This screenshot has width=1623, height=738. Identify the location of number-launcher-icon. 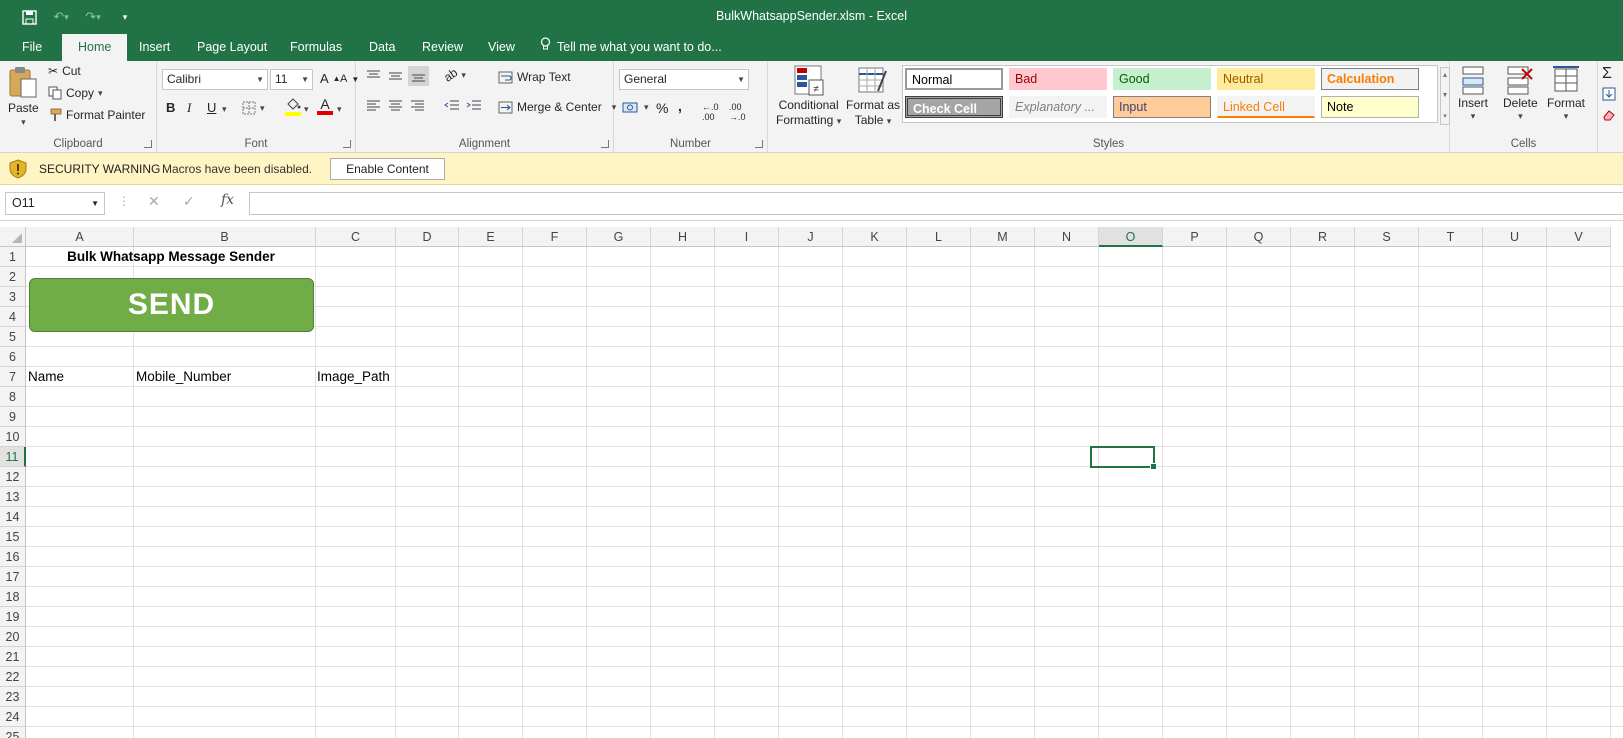
(759, 144).